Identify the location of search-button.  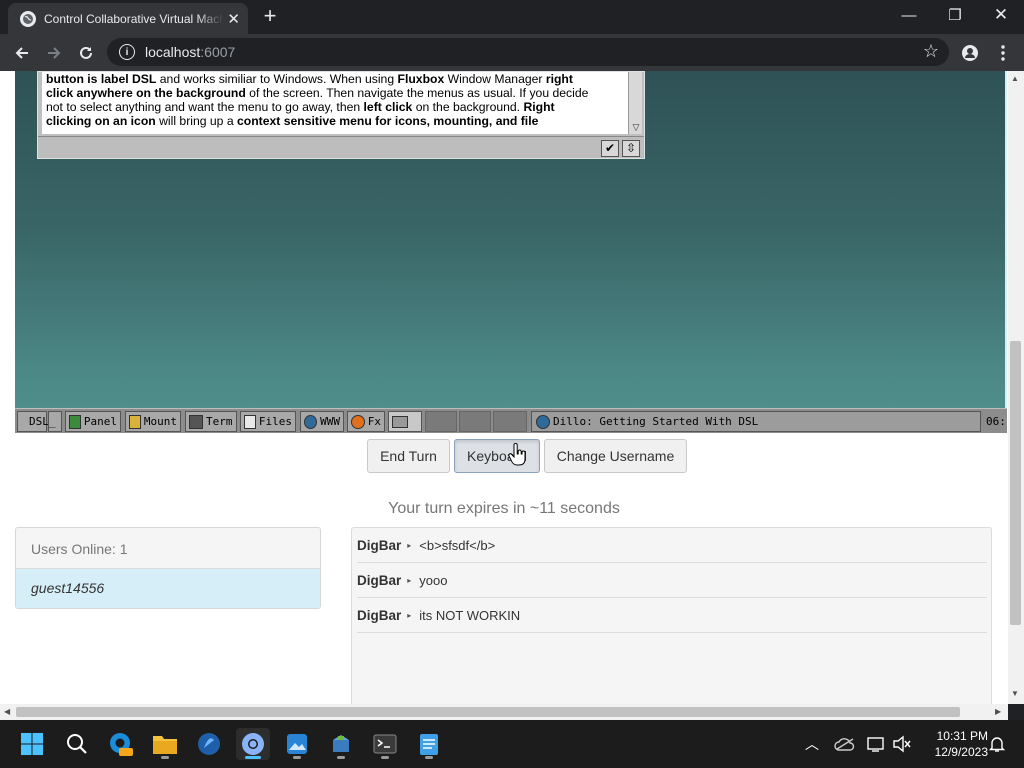
(77, 744).